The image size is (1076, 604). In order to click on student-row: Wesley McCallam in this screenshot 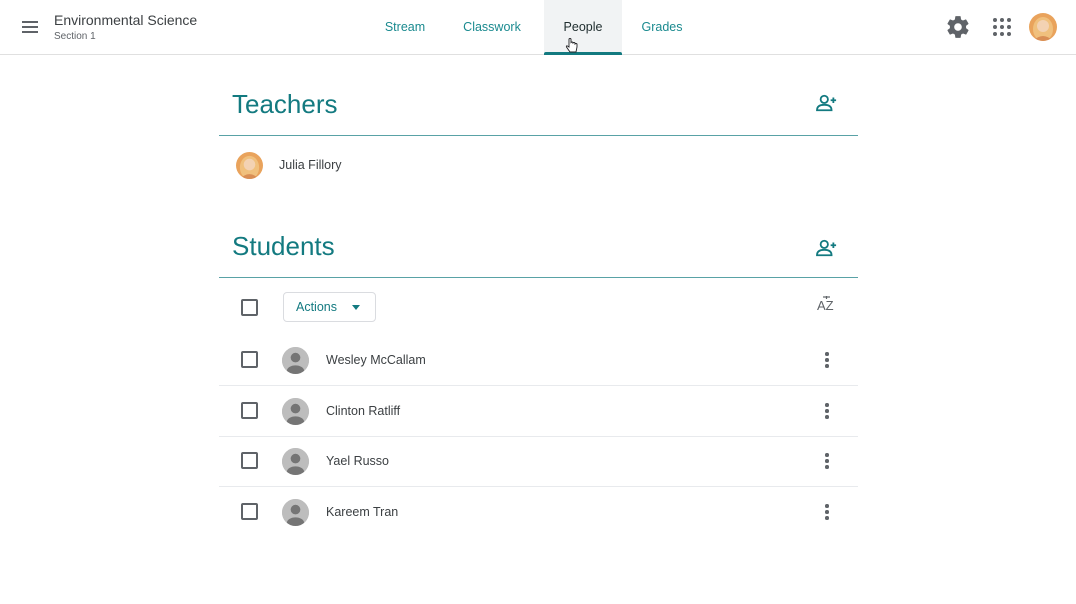, I will do `click(538, 360)`.